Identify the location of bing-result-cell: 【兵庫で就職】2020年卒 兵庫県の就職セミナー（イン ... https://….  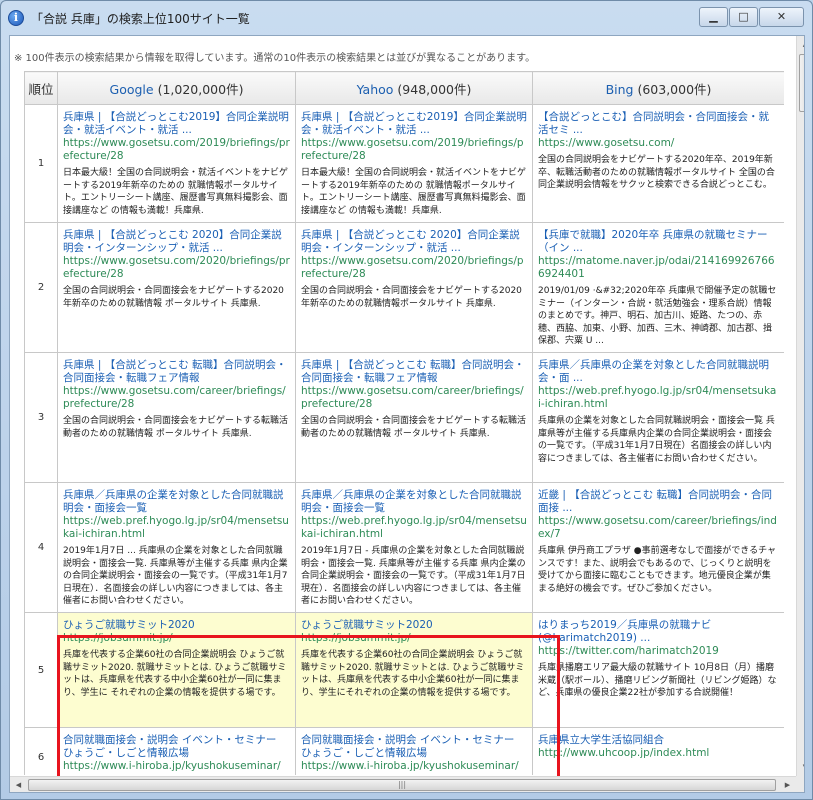
(658, 287).